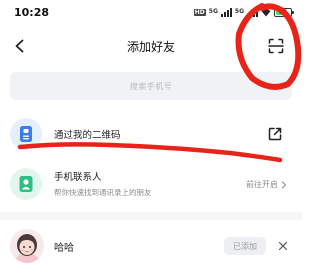  Describe the element at coordinates (103, 183) in the screenshot. I see `contacts-text: 手机联系人 帮你快速找到通讯录上的朋友` at that location.